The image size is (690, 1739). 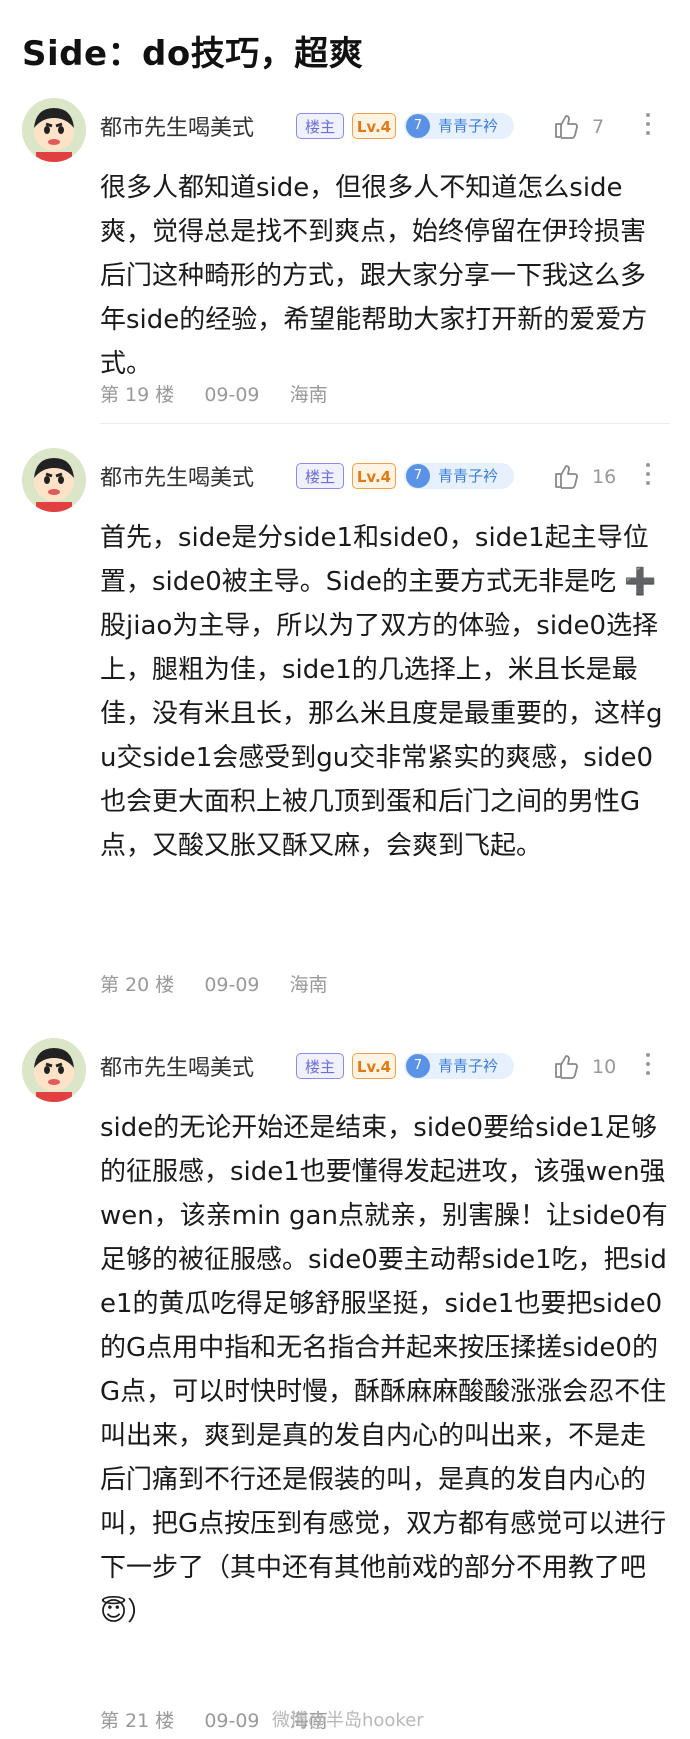 I want to click on post-meta: 第 20 楼 09-09 海南, so click(x=226, y=983).